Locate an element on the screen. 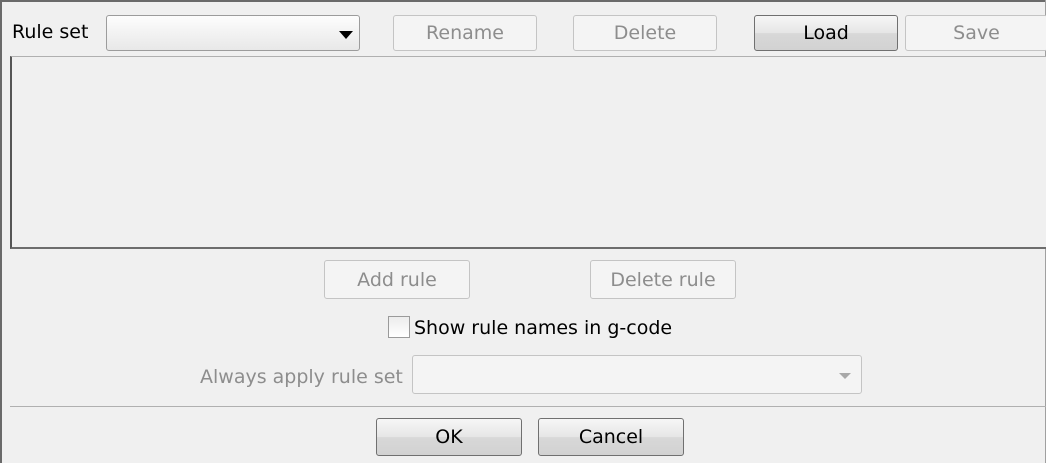  add-rule-button: Add rule is located at coordinates (397, 279).